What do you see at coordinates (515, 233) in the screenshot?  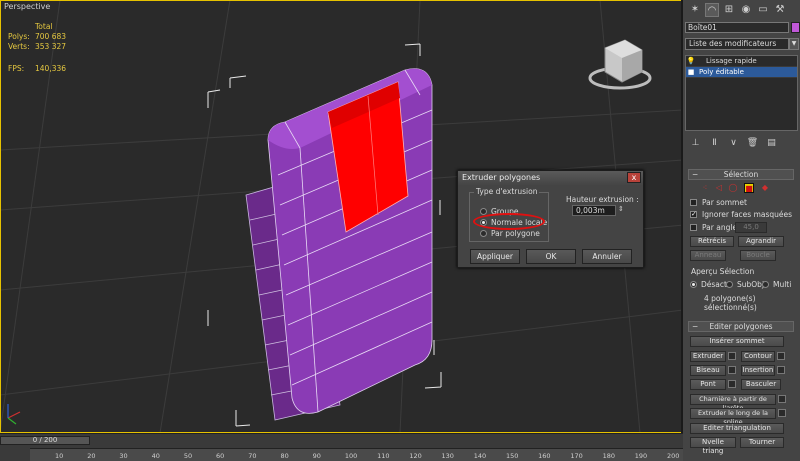 I see `radio-label: Par polygone` at bounding box center [515, 233].